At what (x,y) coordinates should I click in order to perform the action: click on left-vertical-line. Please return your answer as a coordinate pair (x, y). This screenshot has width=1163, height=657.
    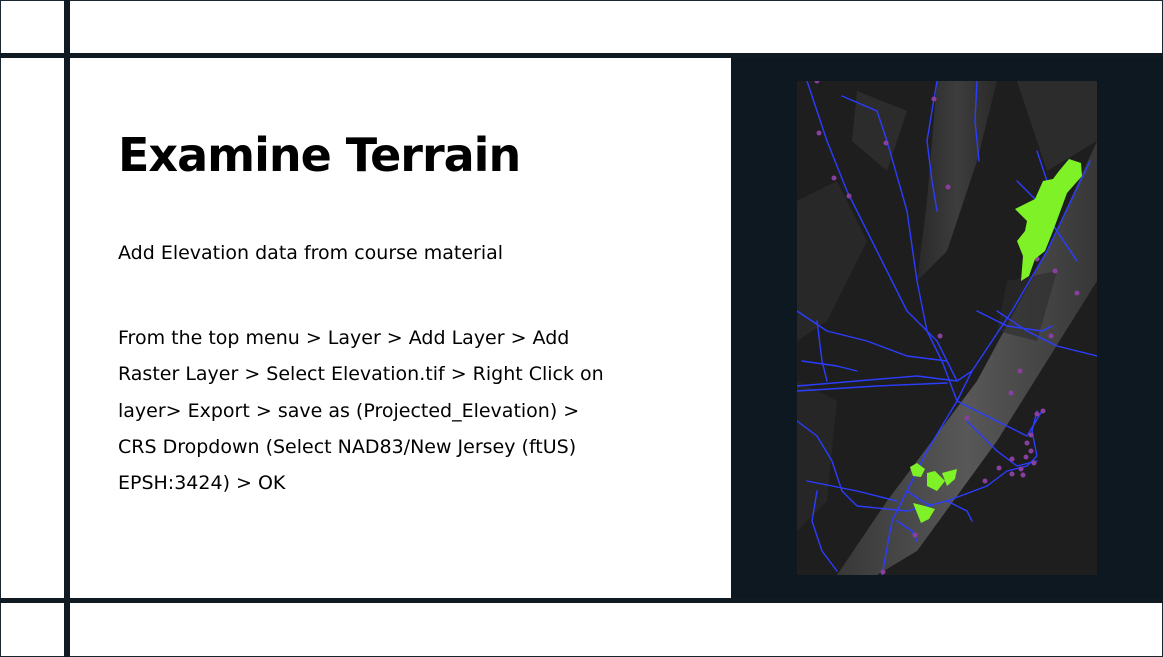
    Looking at the image, I should click on (67, 328).